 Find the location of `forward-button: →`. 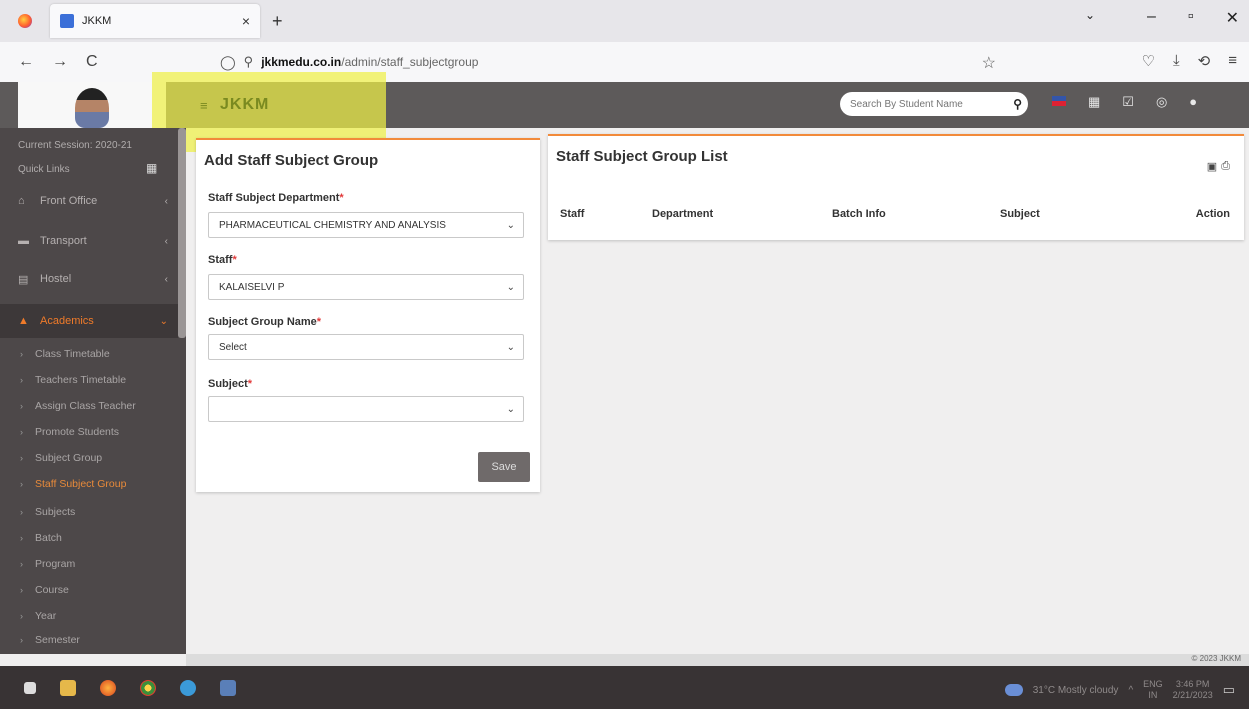

forward-button: → is located at coordinates (60, 62).